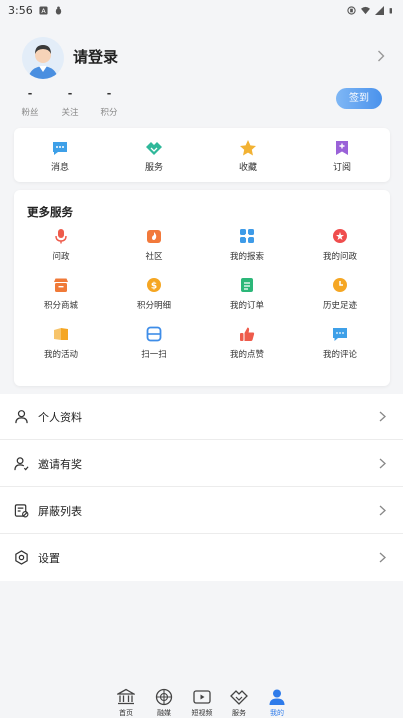 This screenshot has width=403, height=718. What do you see at coordinates (61, 257) in the screenshot?
I see `service-item-label: 问政` at bounding box center [61, 257].